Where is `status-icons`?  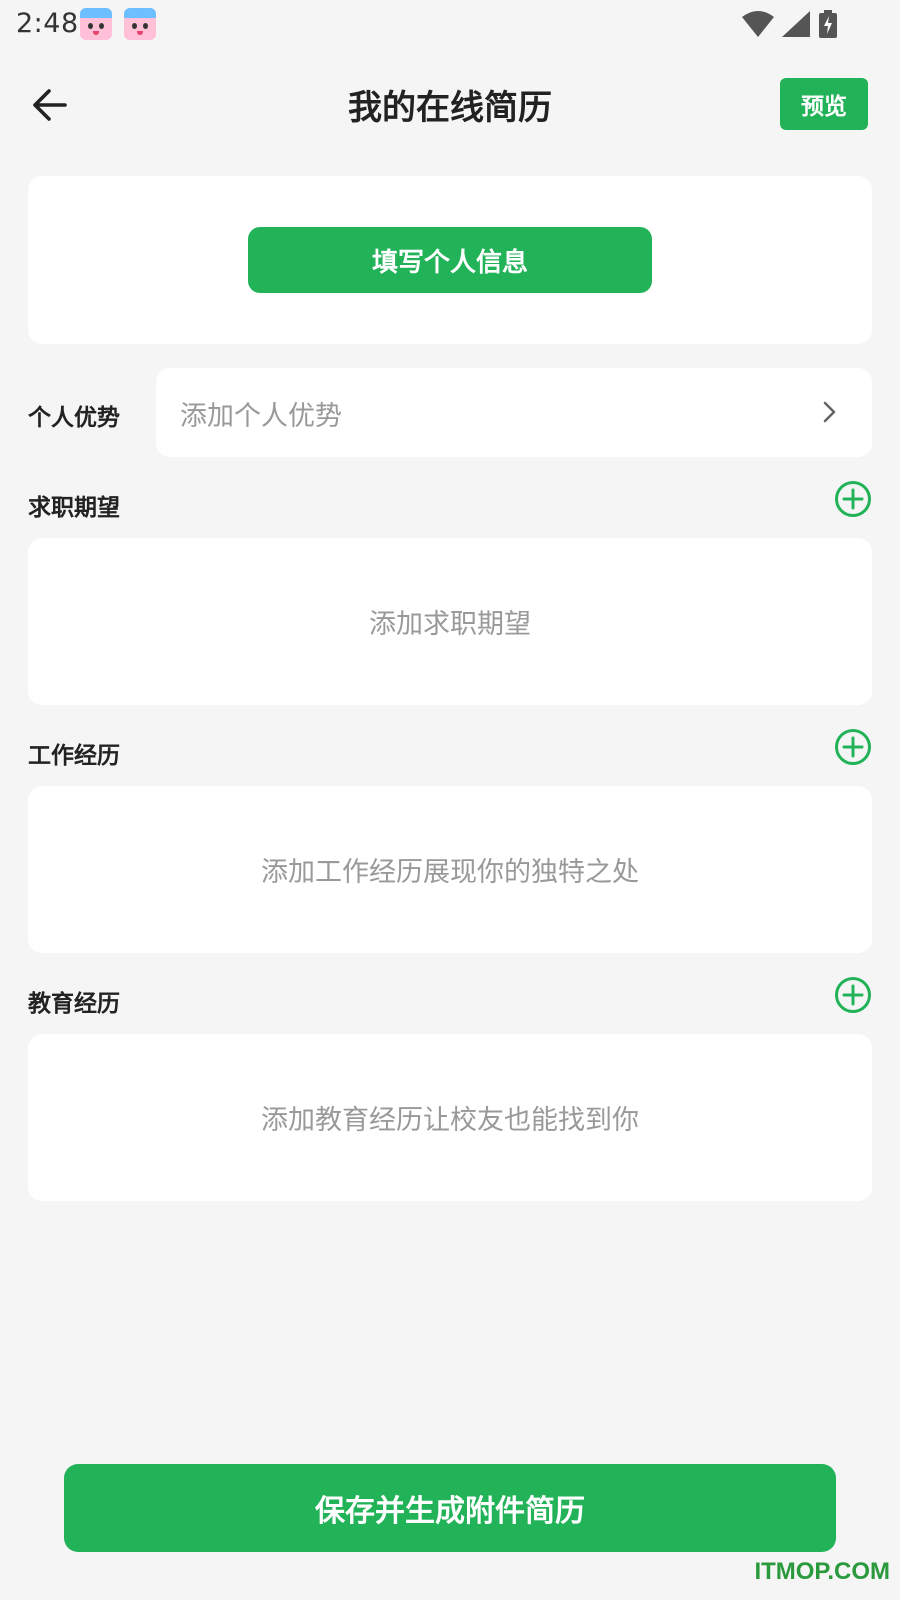 status-icons is located at coordinates (790, 24).